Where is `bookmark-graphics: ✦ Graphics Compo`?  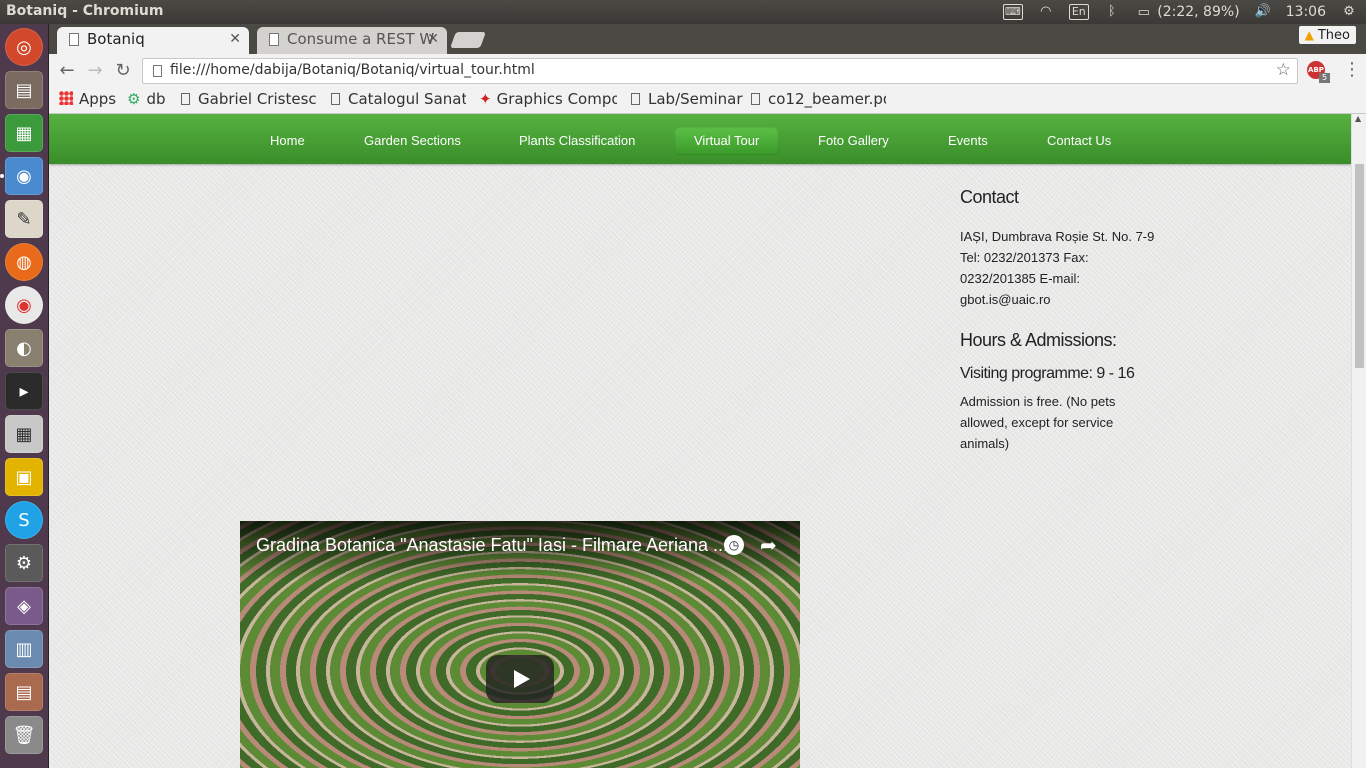
bookmark-graphics: ✦ Graphics Compo is located at coordinates (548, 99).